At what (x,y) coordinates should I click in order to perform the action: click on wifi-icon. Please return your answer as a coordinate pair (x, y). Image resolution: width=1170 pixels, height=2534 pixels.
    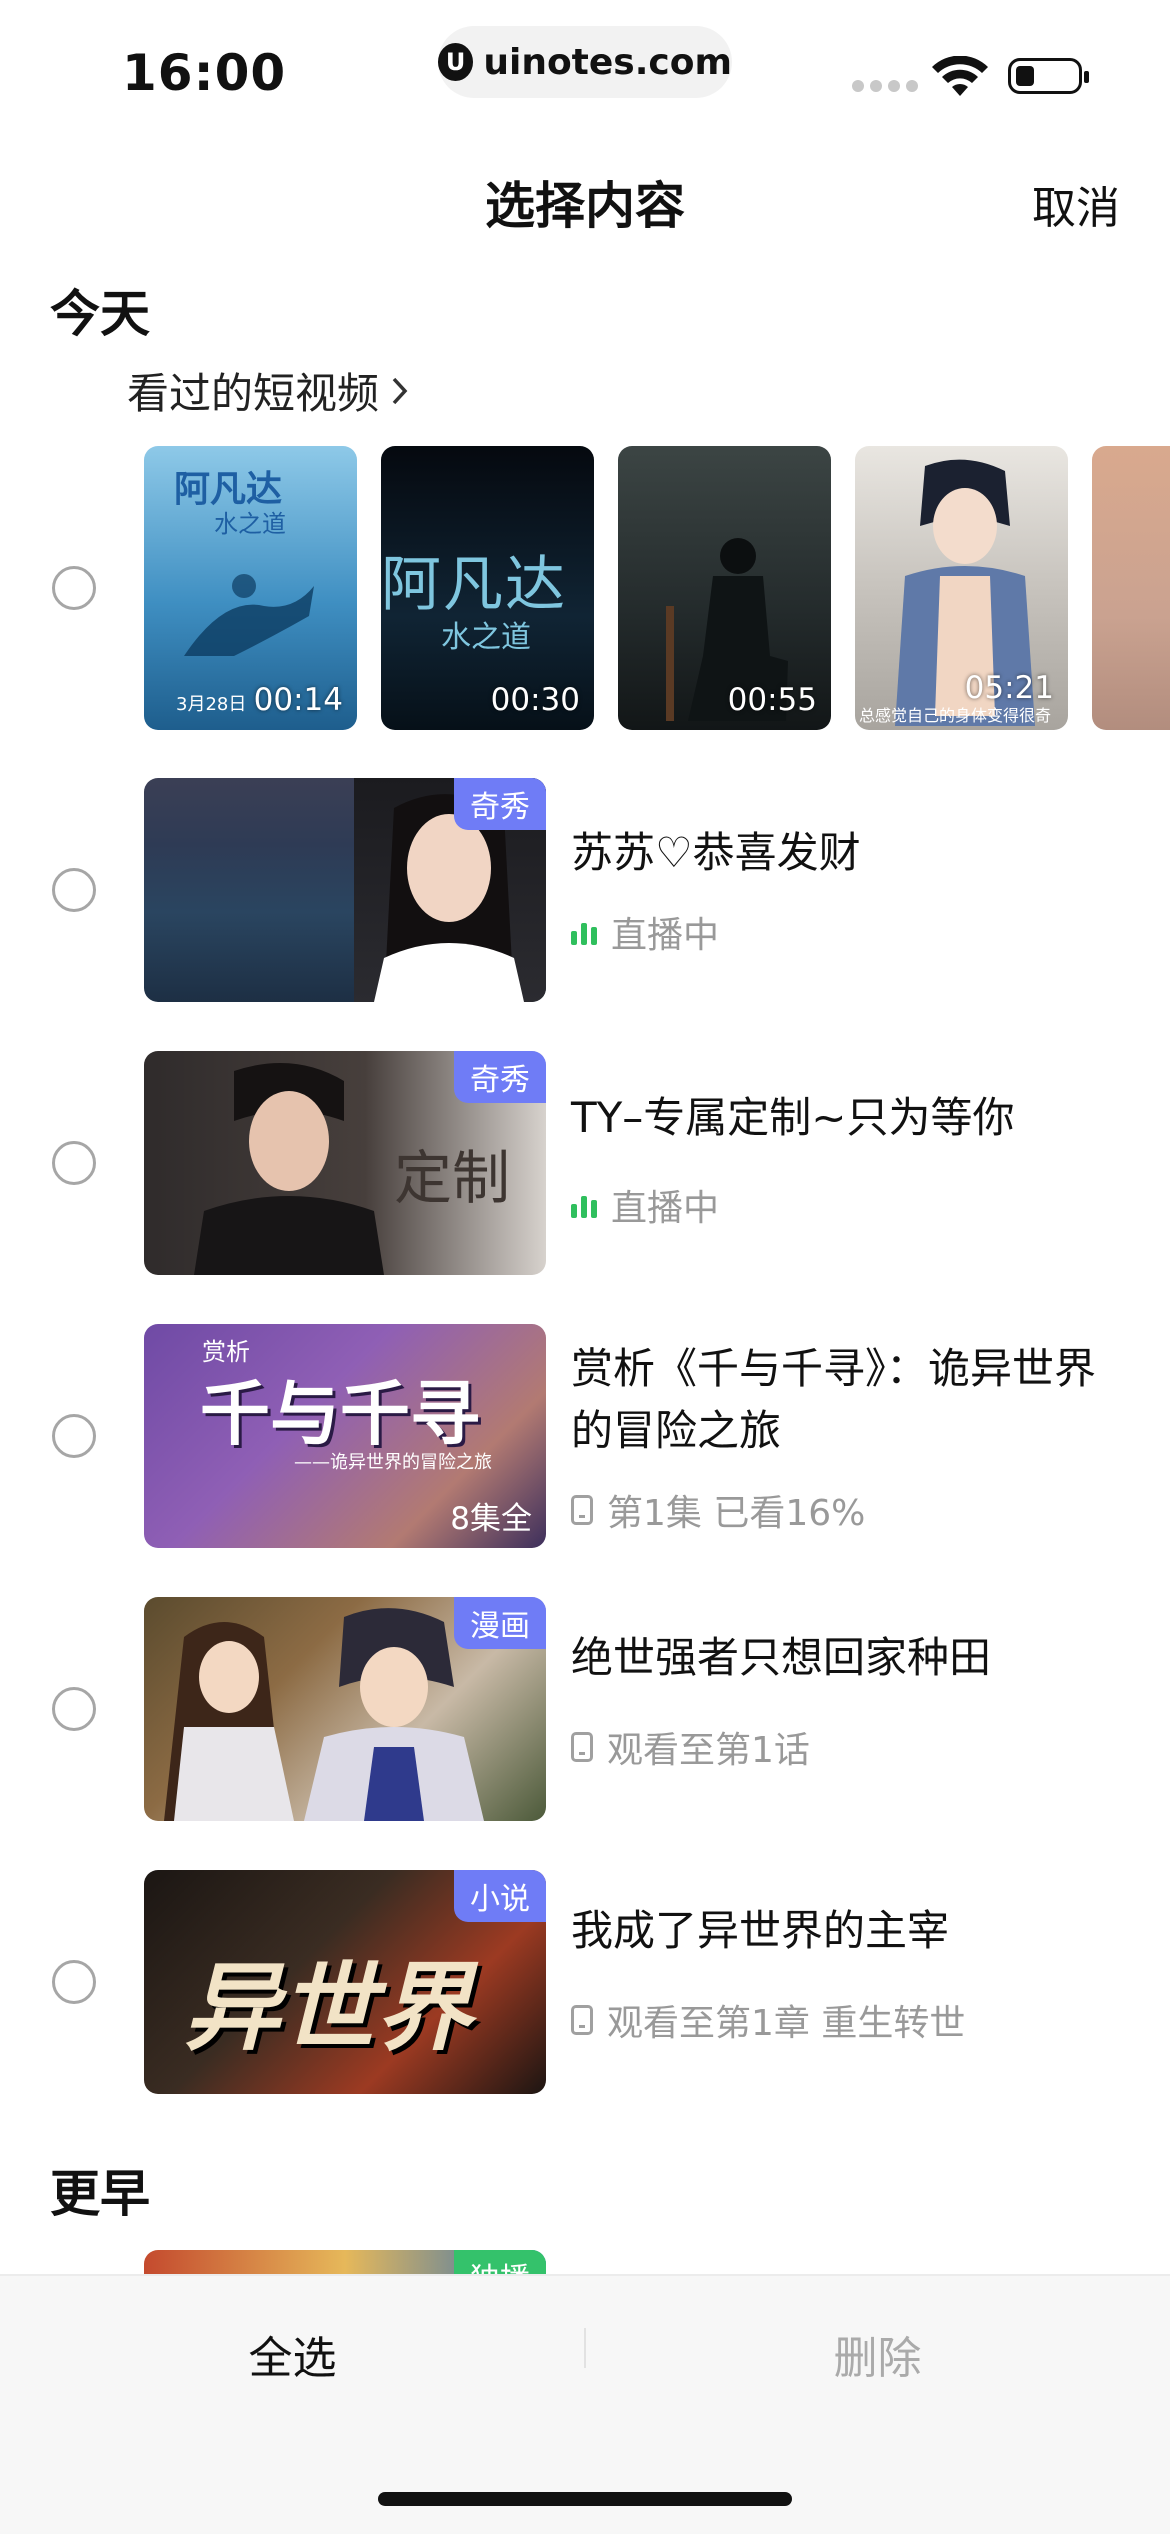
    Looking at the image, I should click on (960, 76).